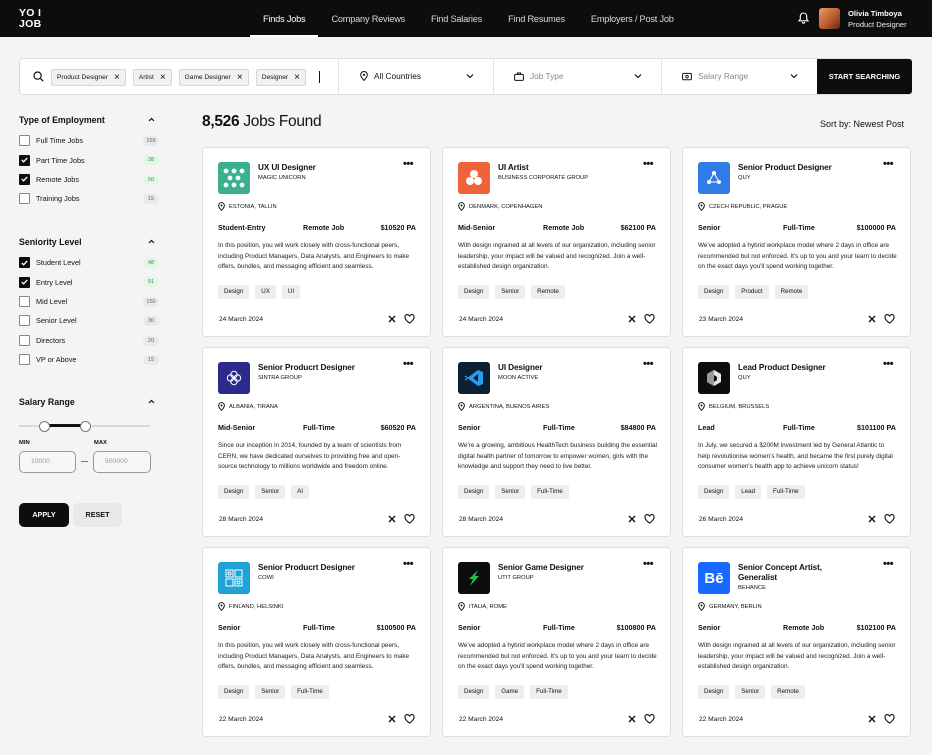 This screenshot has width=932, height=755. I want to click on job-type-select: Job Type, so click(539, 76).